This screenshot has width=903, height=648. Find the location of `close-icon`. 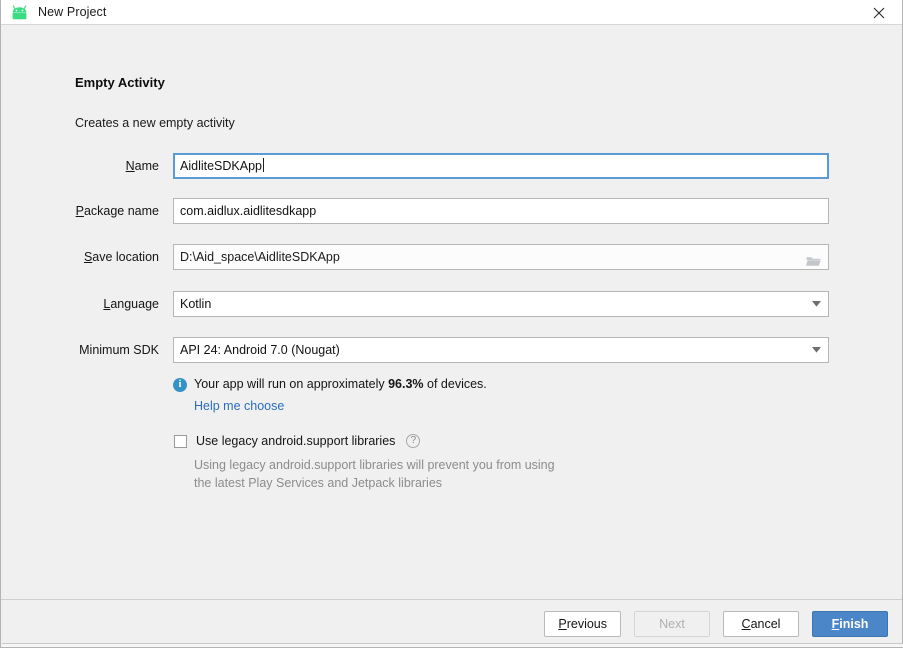

close-icon is located at coordinates (879, 12).